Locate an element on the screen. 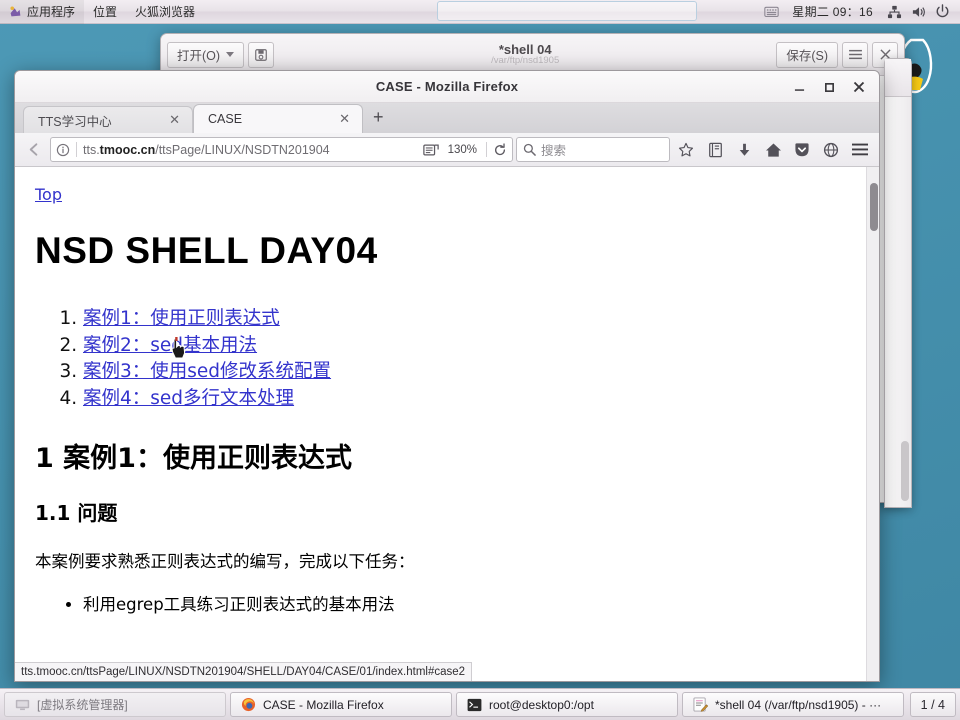  taskbar-item-label: CASE - Mozilla Firefox is located at coordinates (323, 704).